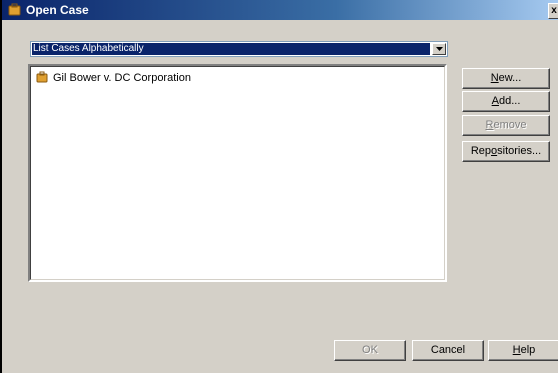 This screenshot has width=558, height=373. What do you see at coordinates (448, 350) in the screenshot?
I see `cancel-button: Cancel` at bounding box center [448, 350].